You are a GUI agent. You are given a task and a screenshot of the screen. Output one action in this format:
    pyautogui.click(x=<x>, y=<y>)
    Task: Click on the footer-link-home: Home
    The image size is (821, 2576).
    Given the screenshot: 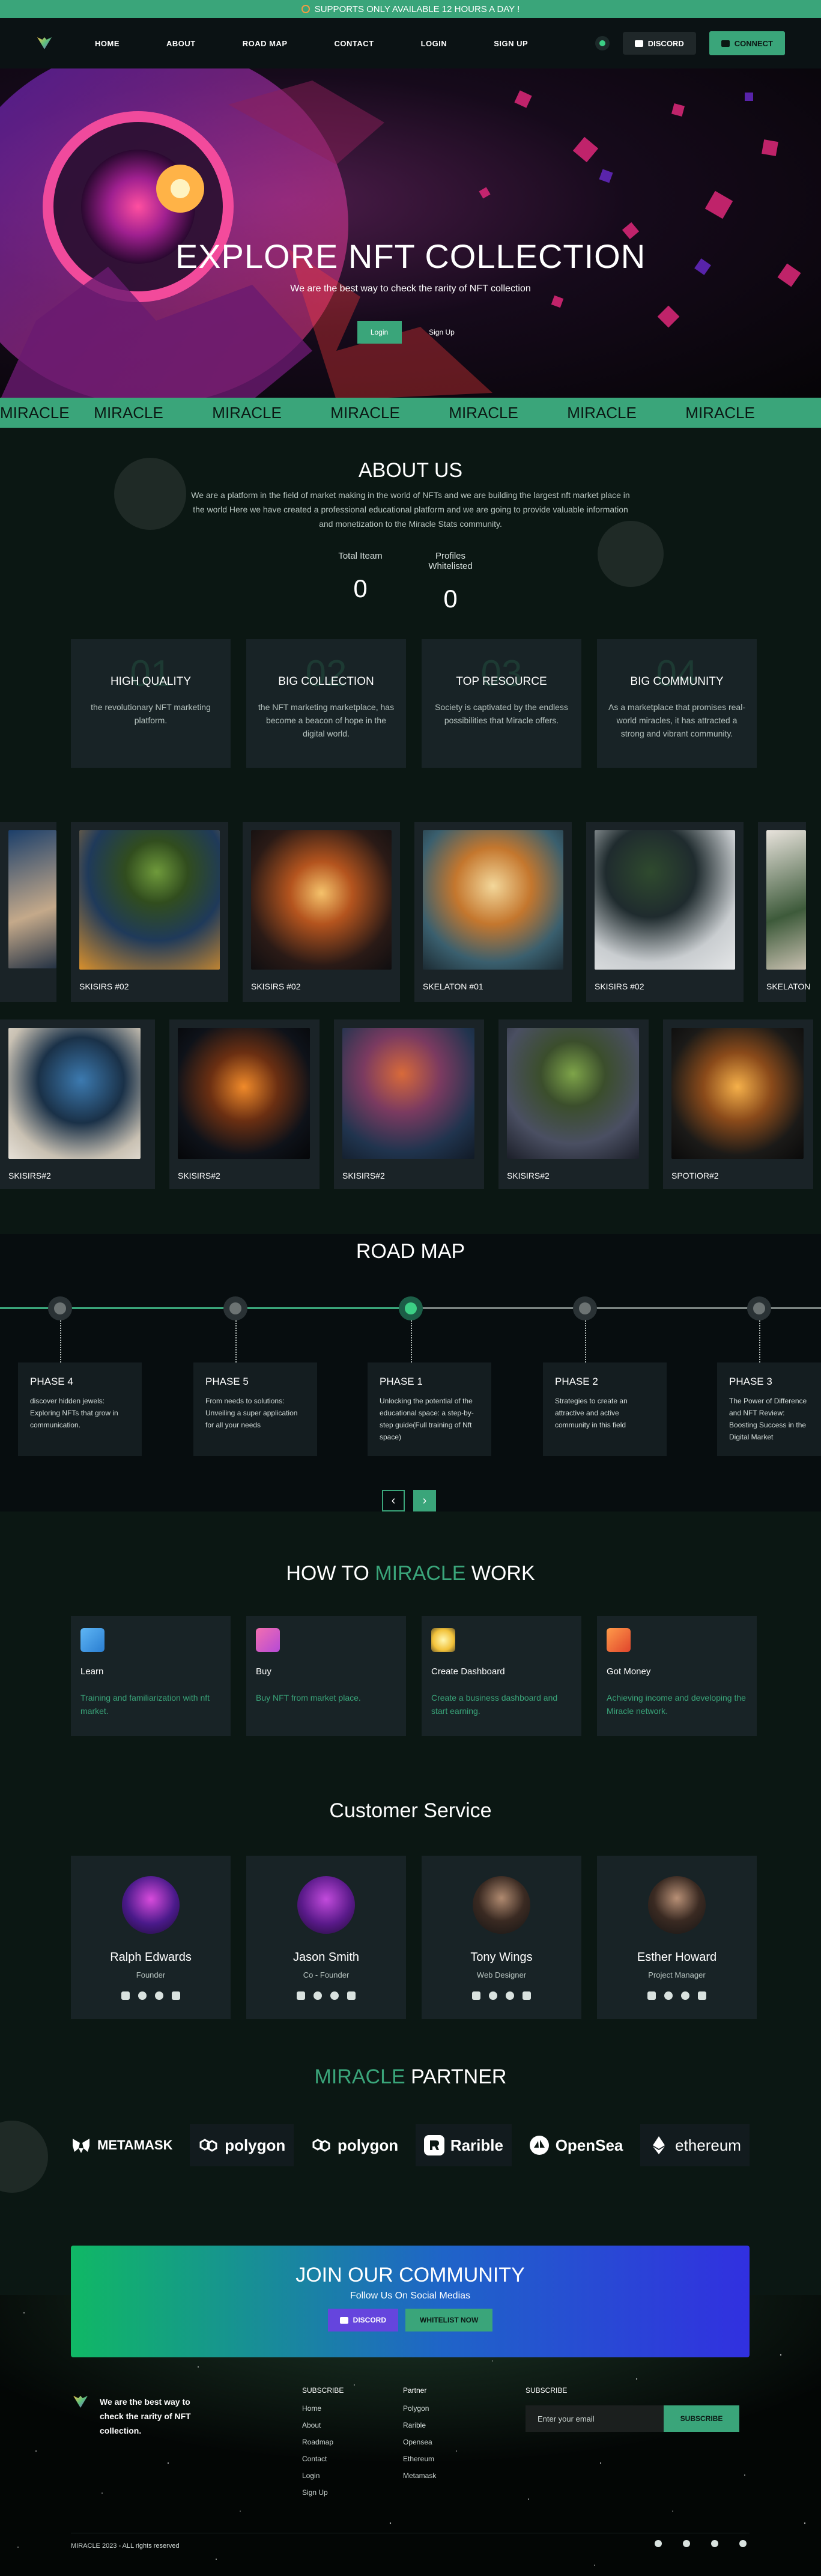 What is the action you would take?
    pyautogui.click(x=323, y=2408)
    